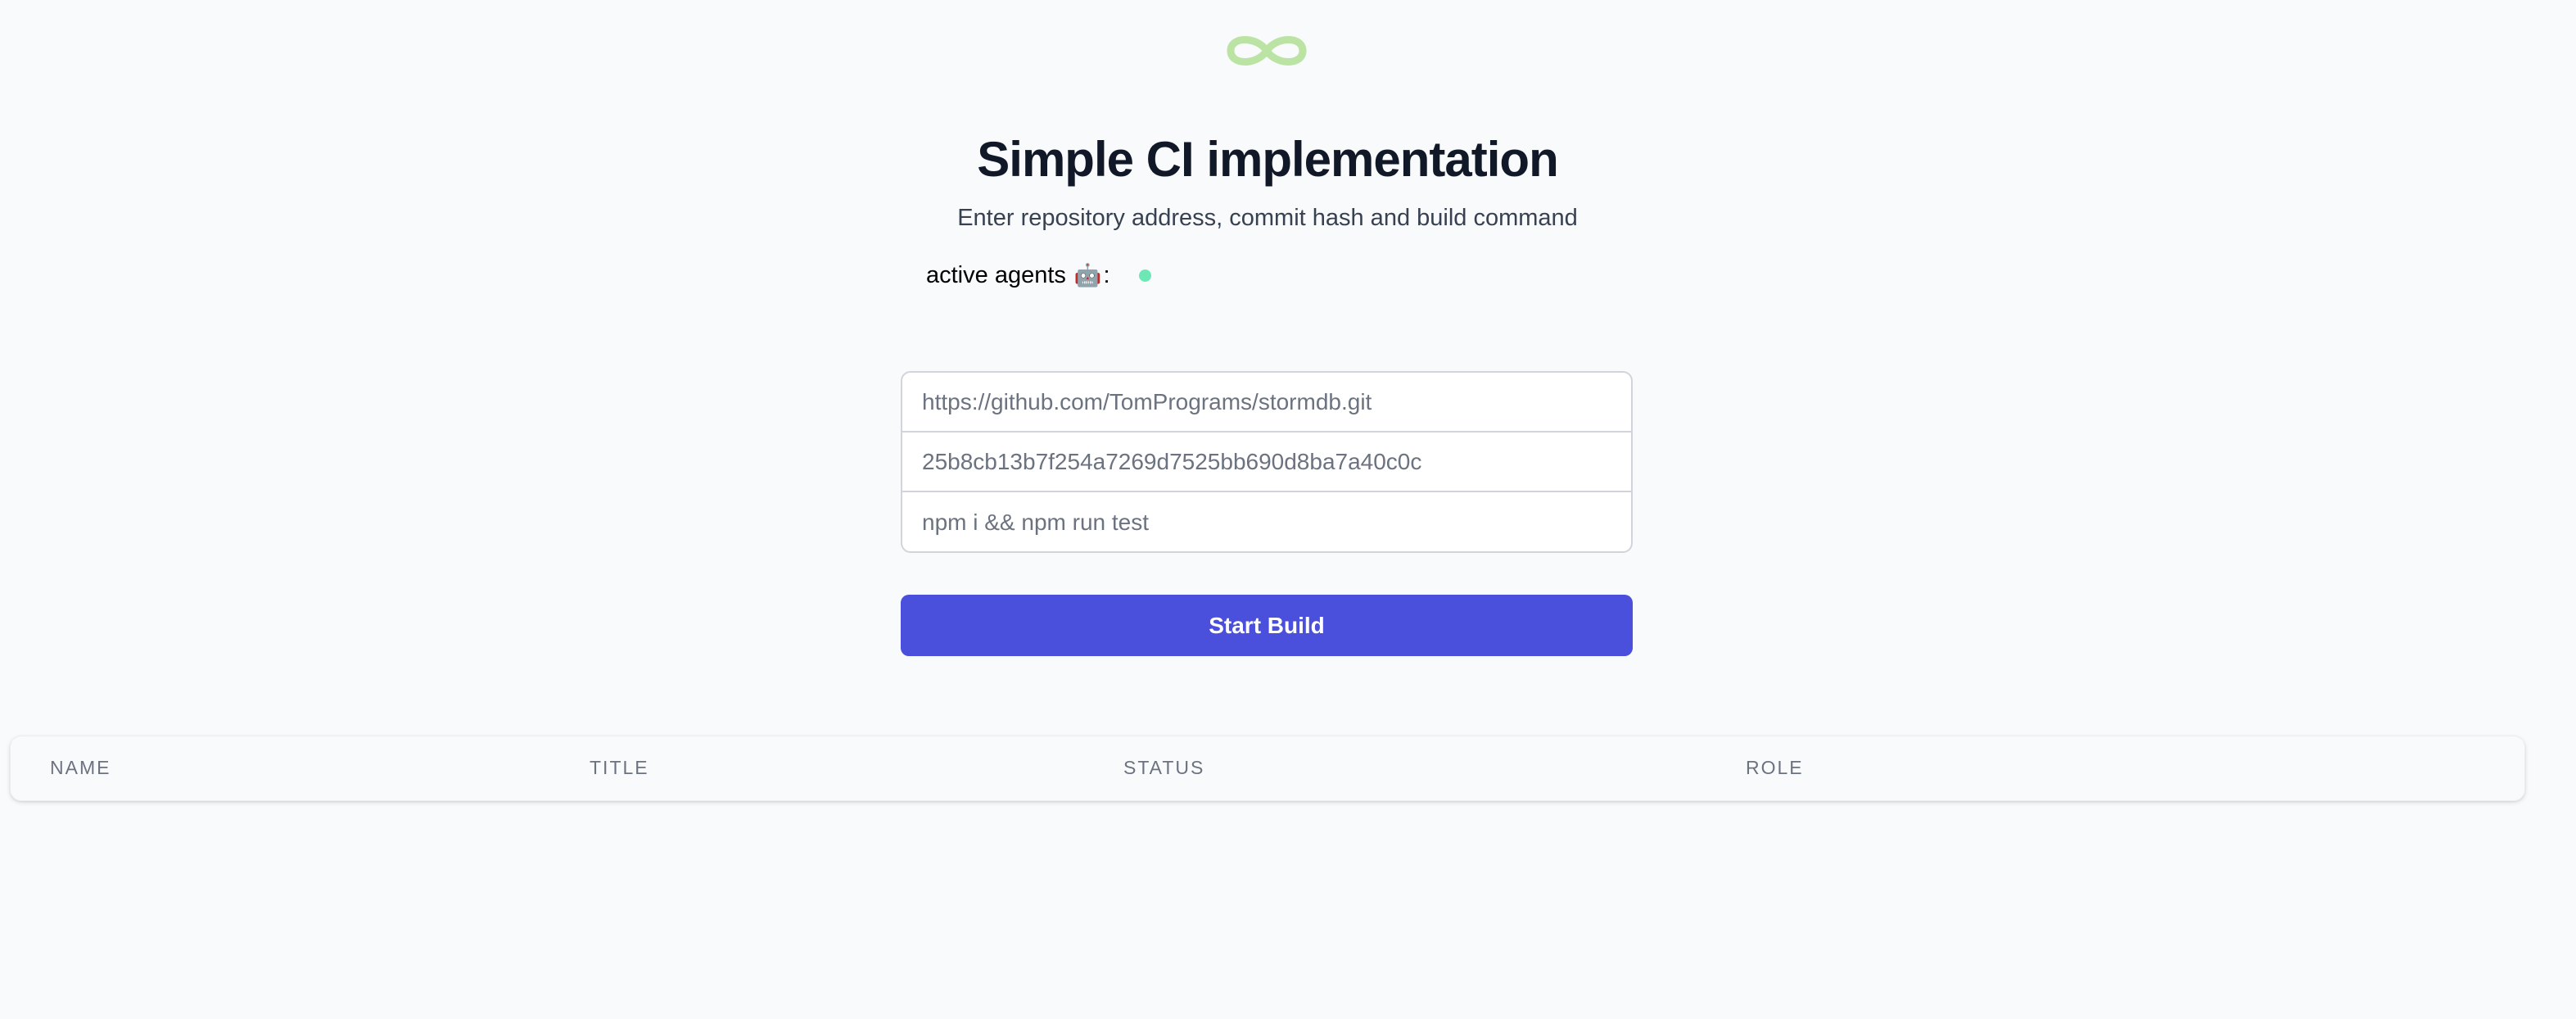 The height and width of the screenshot is (1019, 2576). Describe the element at coordinates (619, 767) in the screenshot. I see `column-header-title: Title` at that location.